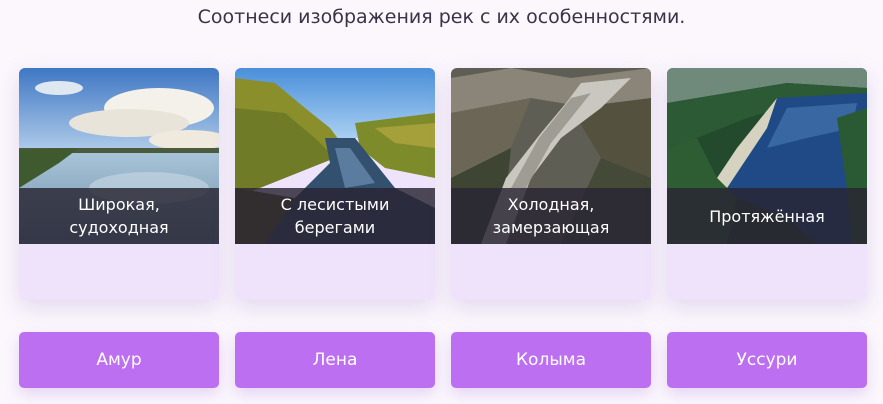 Image resolution: width=883 pixels, height=404 pixels. I want to click on caption-line: С лесистыми, so click(335, 204).